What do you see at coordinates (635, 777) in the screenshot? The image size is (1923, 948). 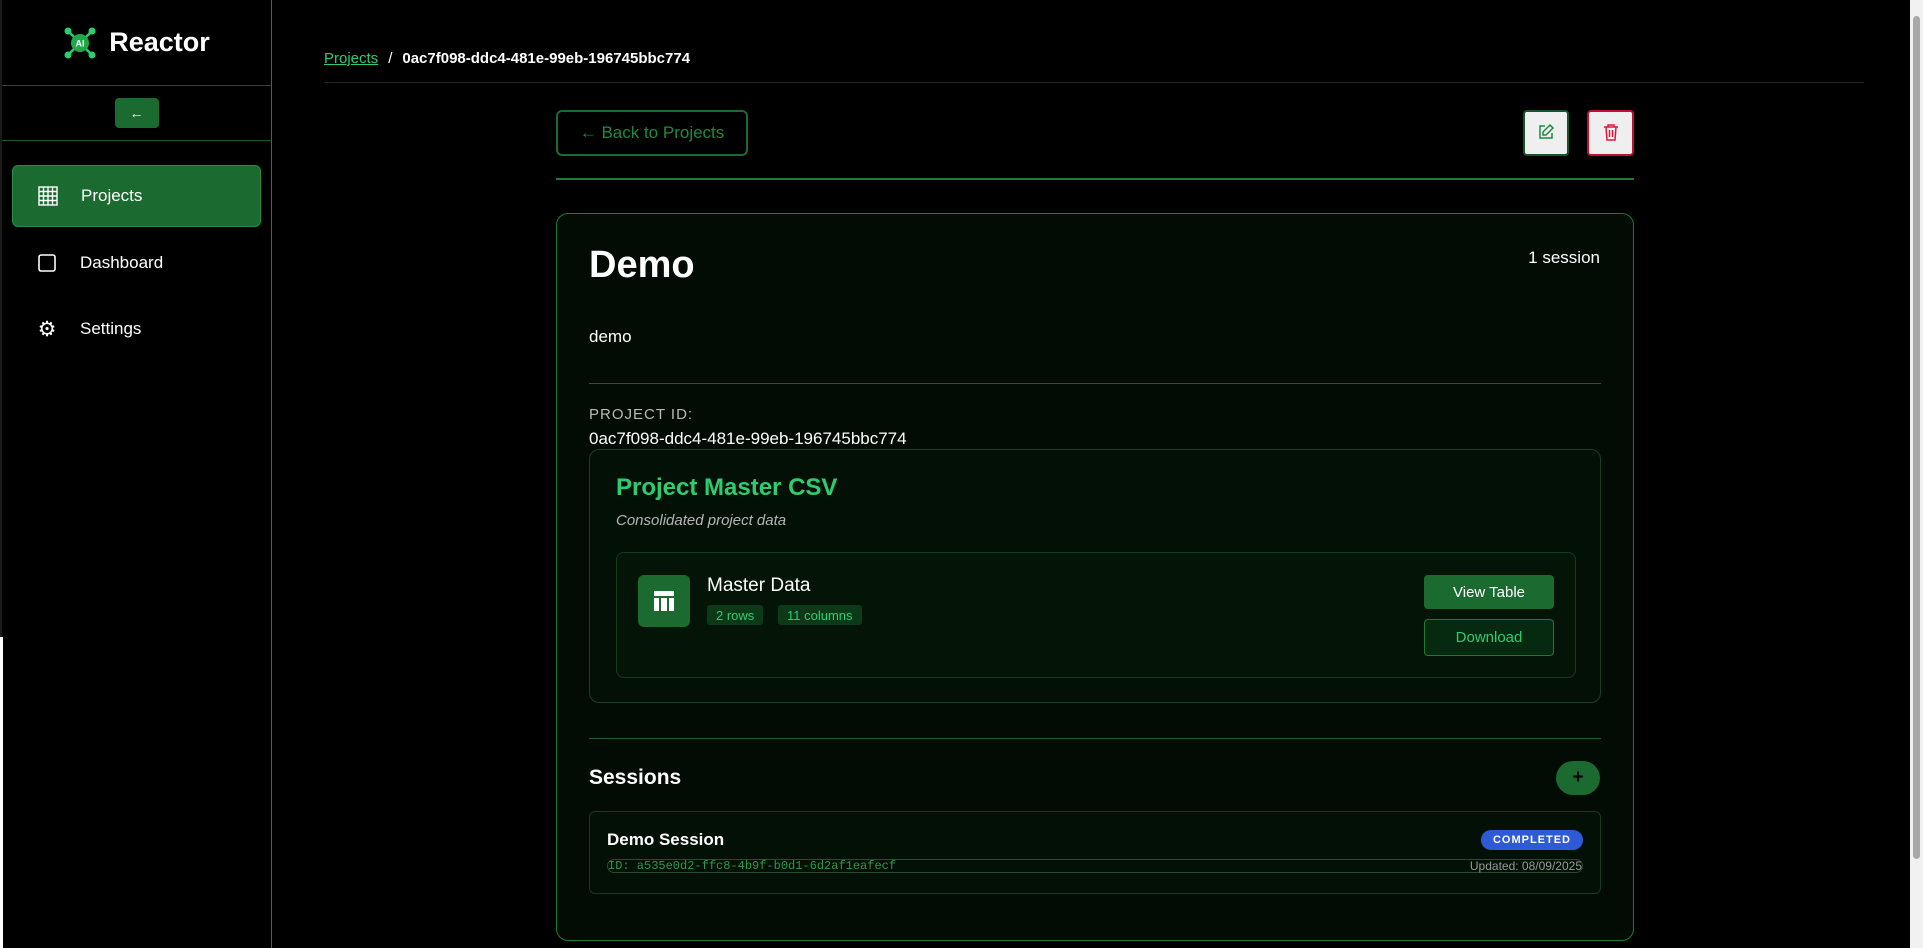 I see `sessions-heading: Sessions` at bounding box center [635, 777].